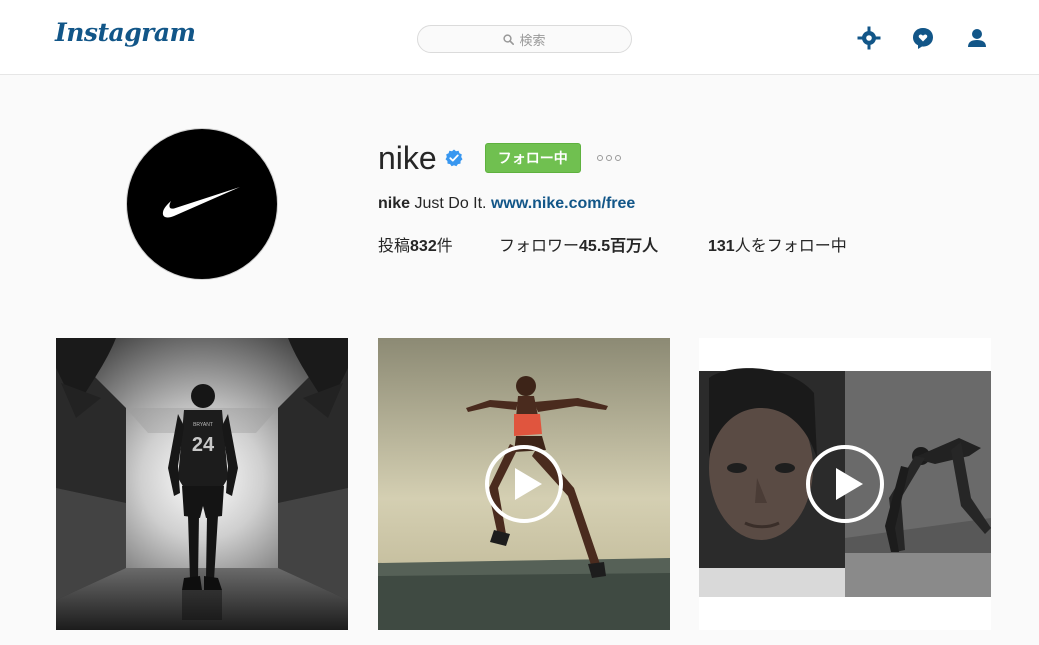  What do you see at coordinates (450, 203) in the screenshot?
I see `bio-text: Just Do It.` at bounding box center [450, 203].